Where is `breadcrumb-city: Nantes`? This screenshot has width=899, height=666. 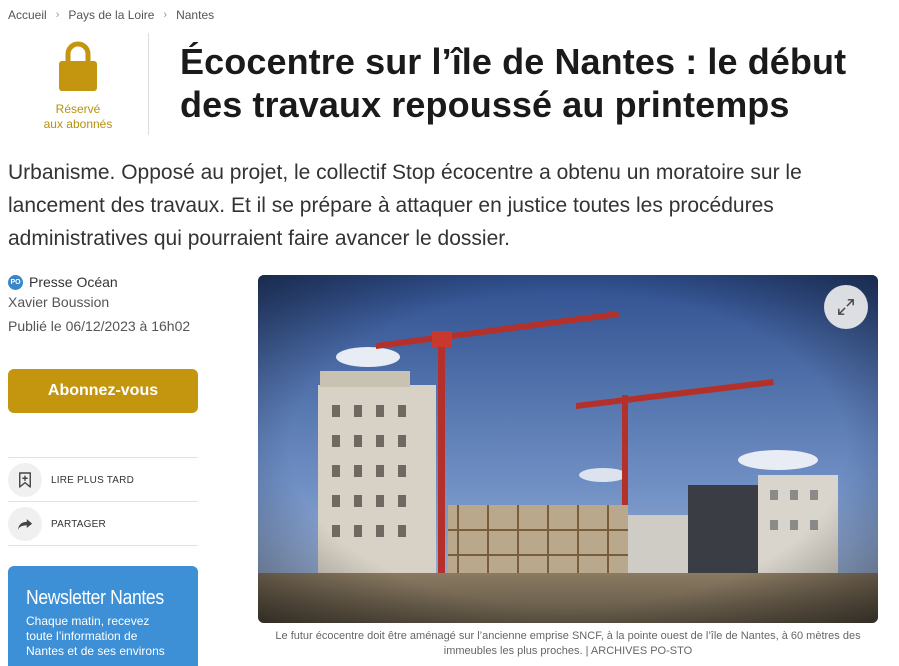 breadcrumb-city: Nantes is located at coordinates (195, 15).